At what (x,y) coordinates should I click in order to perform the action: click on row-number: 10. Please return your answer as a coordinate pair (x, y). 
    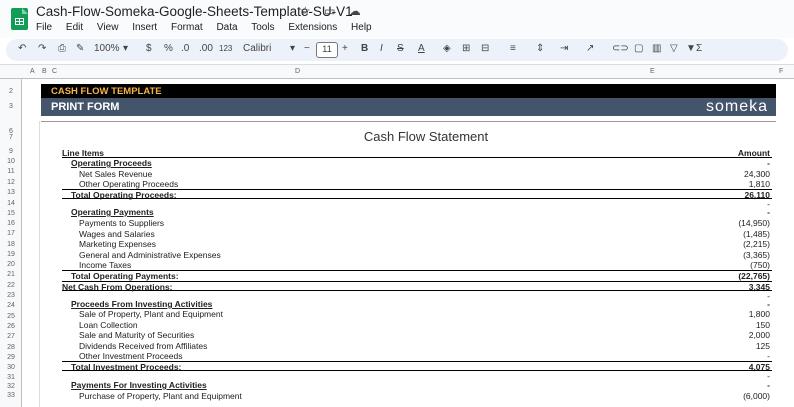
    Looking at the image, I should click on (11, 161).